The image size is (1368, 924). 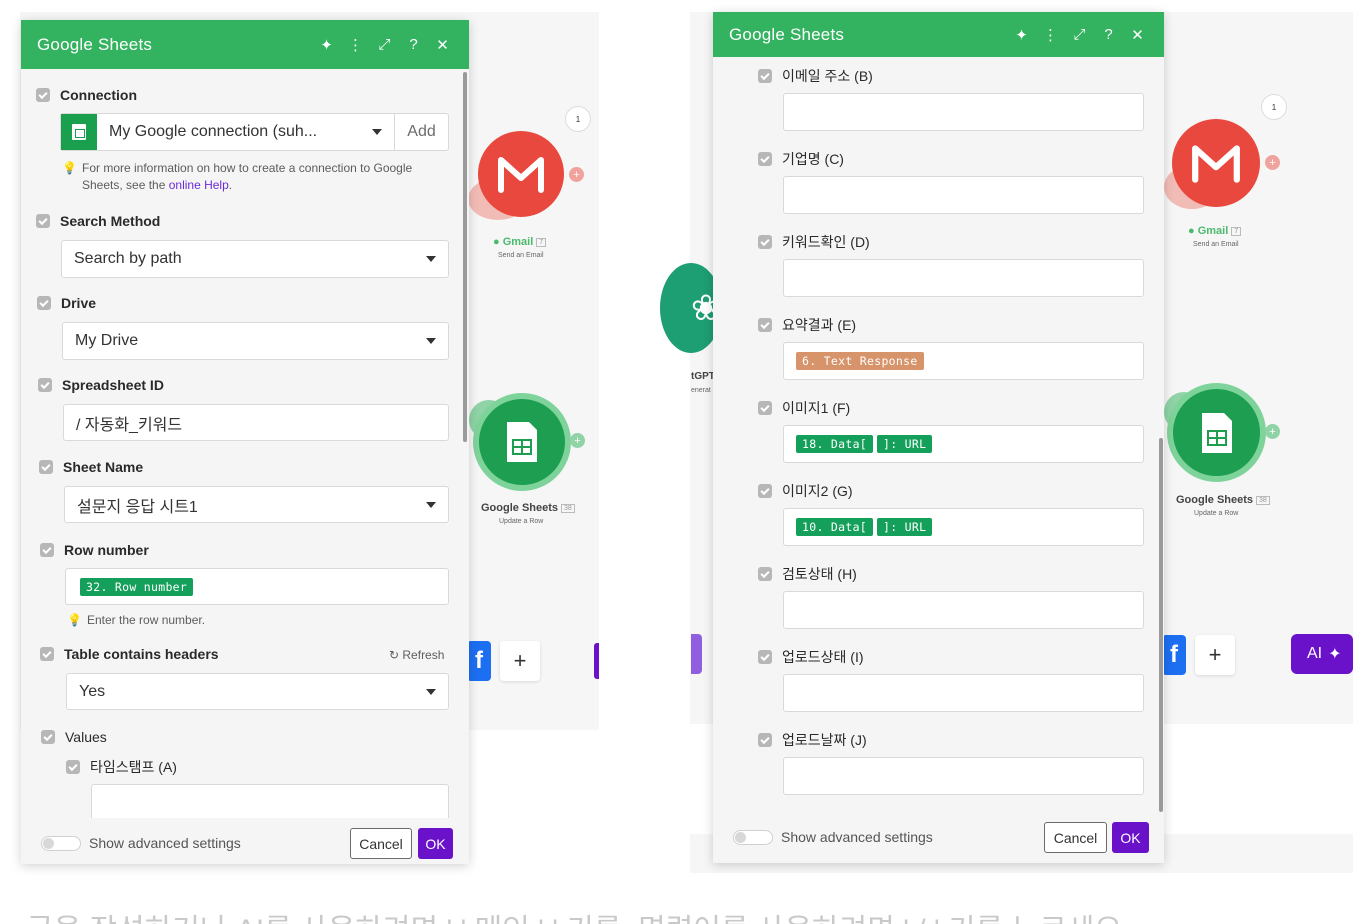 I want to click on search-method-select: Search by path, so click(x=255, y=259).